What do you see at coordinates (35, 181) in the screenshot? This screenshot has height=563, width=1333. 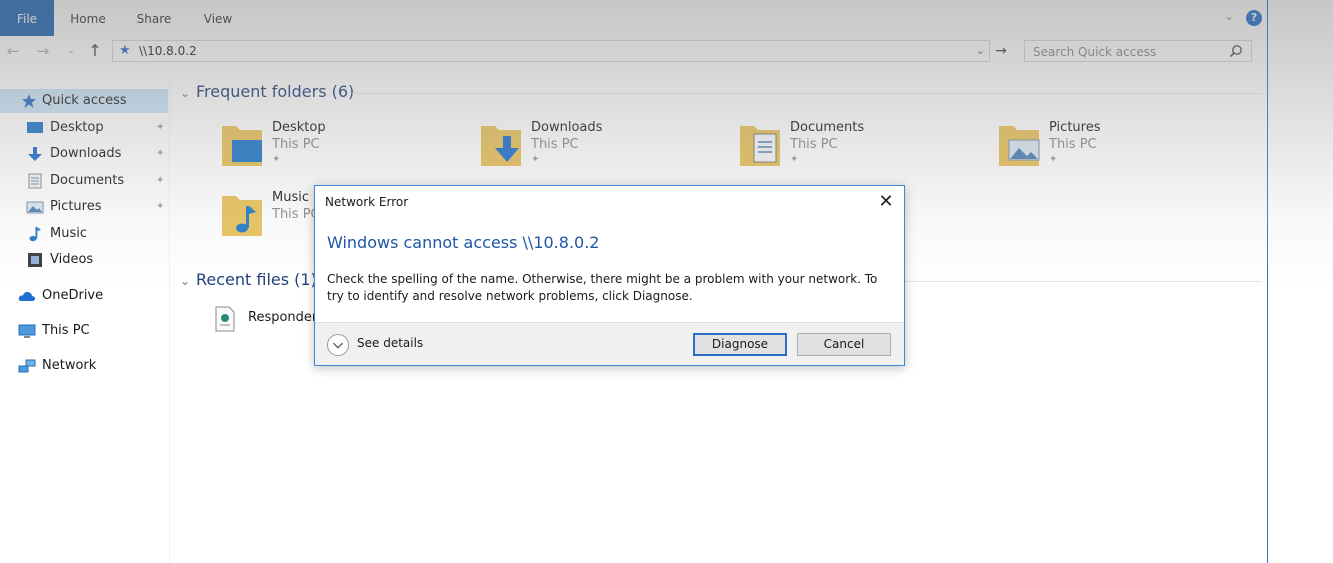 I see `document-icon` at bounding box center [35, 181].